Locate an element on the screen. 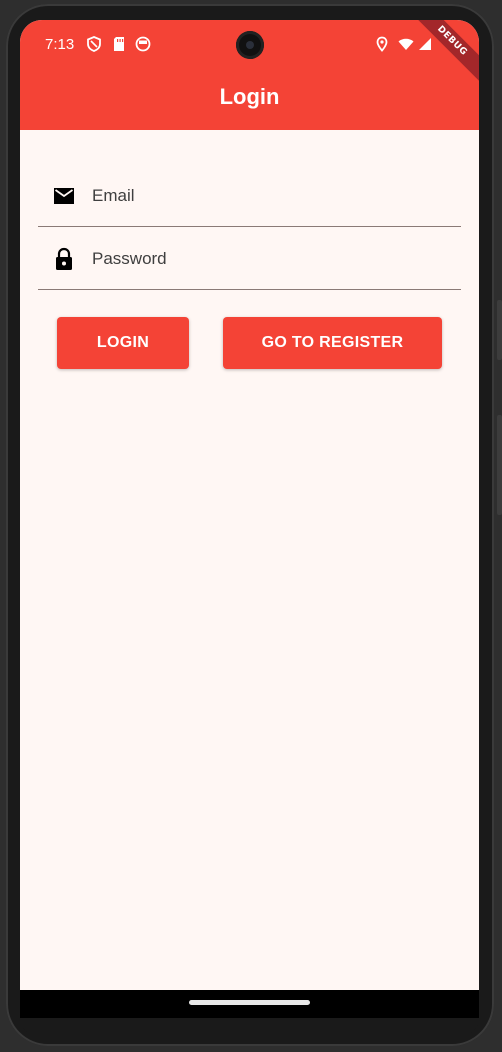 This screenshot has width=502, height=1052. email-input is located at coordinates (272, 196).